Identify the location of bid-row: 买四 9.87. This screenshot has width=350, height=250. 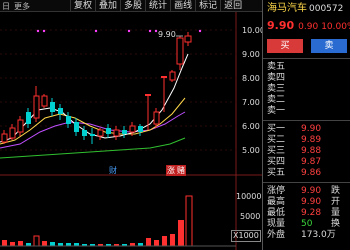
(306, 162).